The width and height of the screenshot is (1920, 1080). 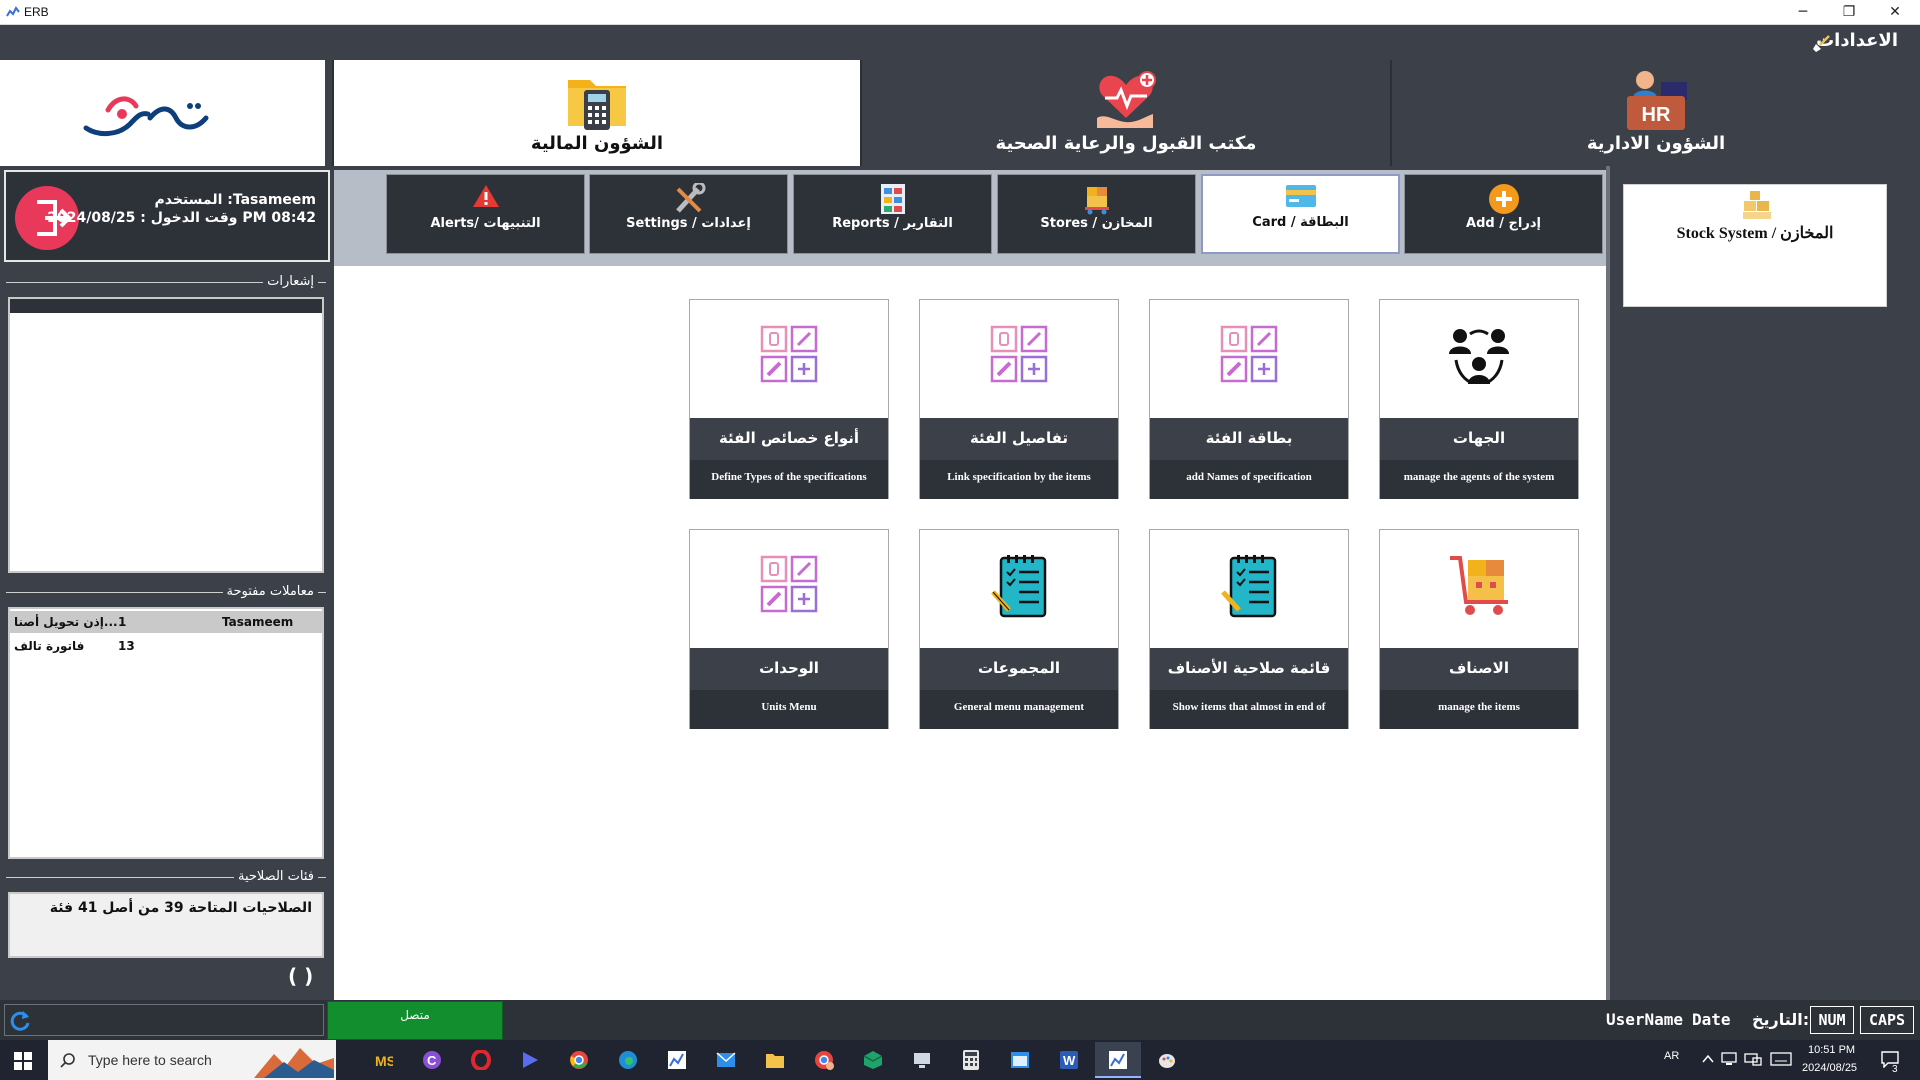 I want to click on taskbar-app-opera, so click(x=481, y=1060).